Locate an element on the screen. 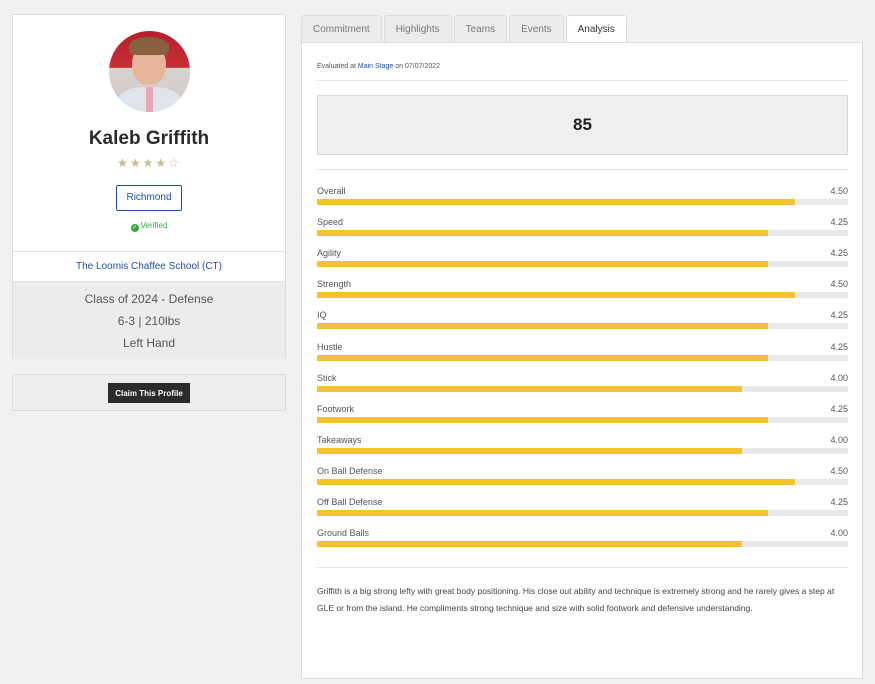  metric-row: Overall 4.50 is located at coordinates (582, 199).